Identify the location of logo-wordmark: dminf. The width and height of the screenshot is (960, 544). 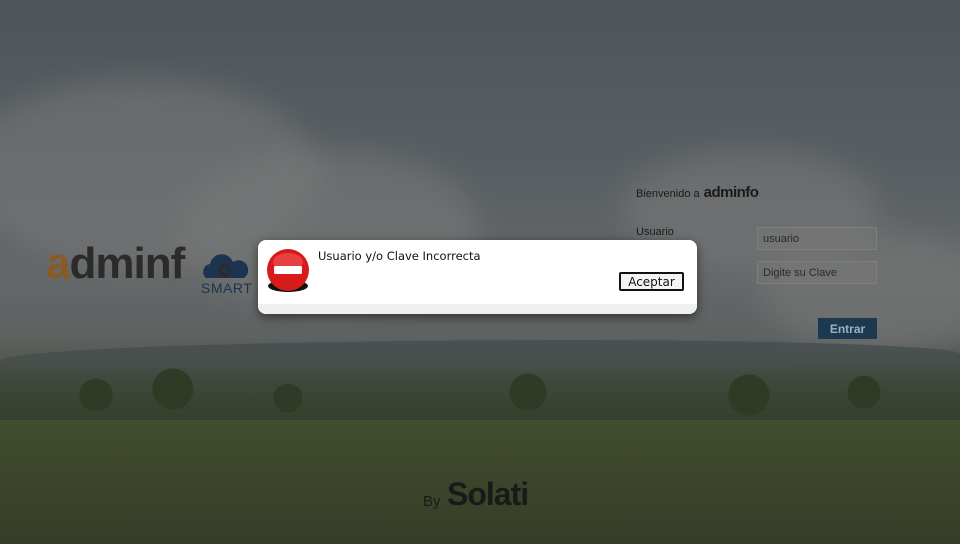
(127, 263).